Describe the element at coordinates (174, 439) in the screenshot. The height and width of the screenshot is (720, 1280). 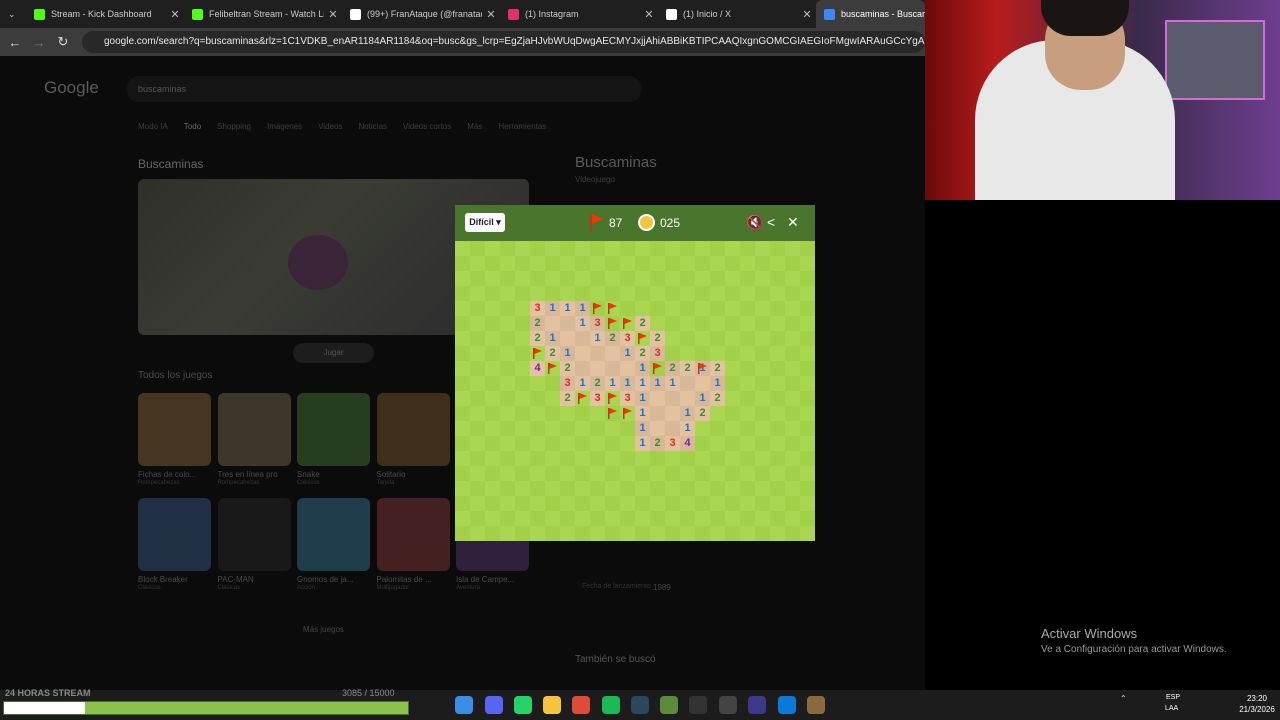
I see `game-card: Fichas de colo... Rompecabezas` at that location.